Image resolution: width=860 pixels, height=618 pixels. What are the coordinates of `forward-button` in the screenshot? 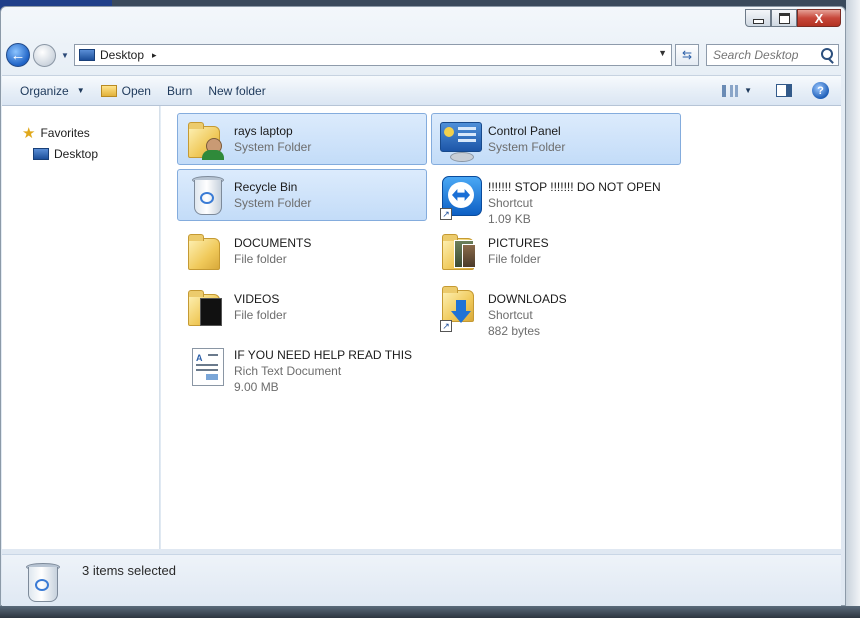 It's located at (44, 55).